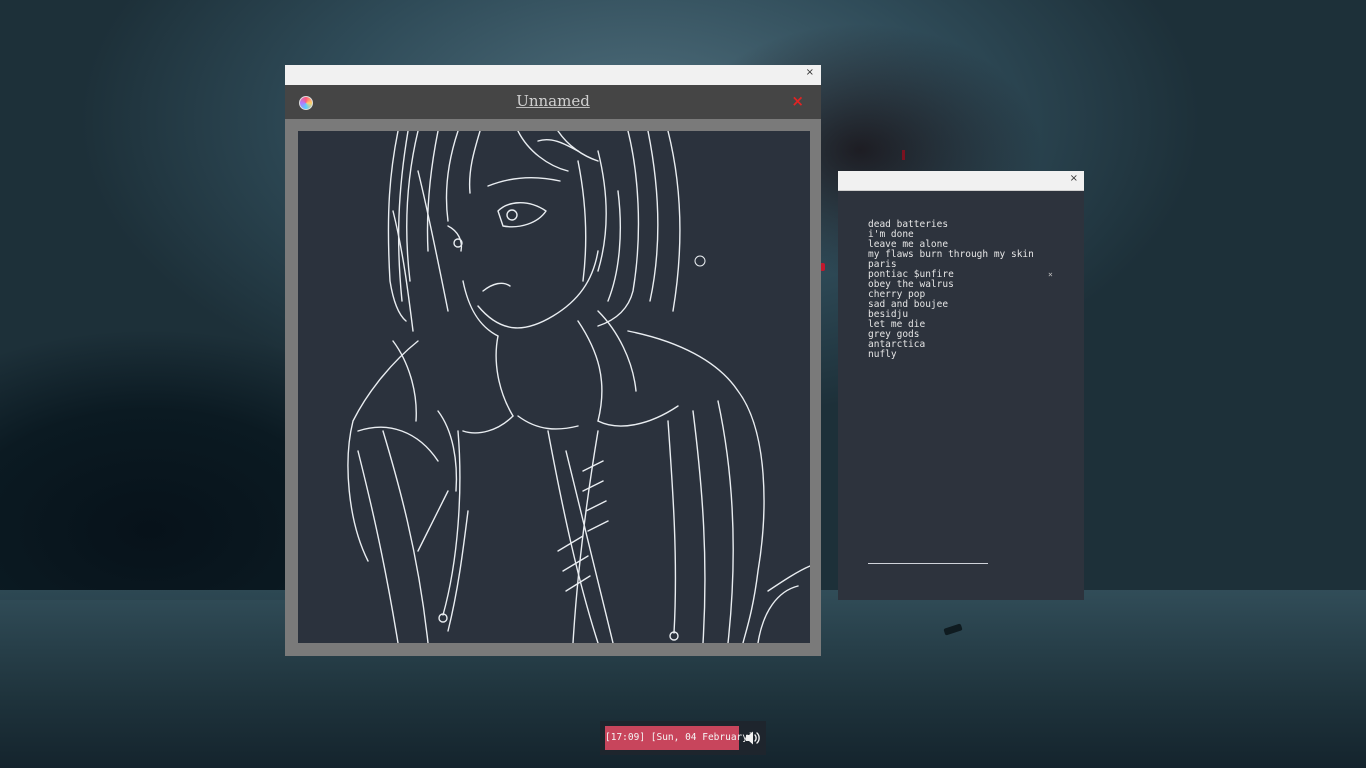  Describe the element at coordinates (882, 354) in the screenshot. I see `track-title: nufly` at that location.